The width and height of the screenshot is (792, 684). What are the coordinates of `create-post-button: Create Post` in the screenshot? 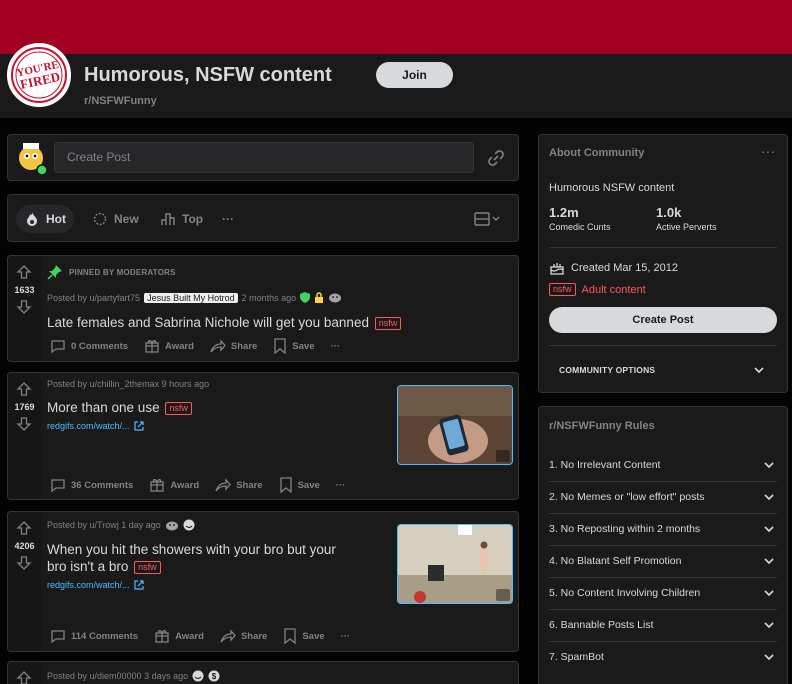 It's located at (663, 320).